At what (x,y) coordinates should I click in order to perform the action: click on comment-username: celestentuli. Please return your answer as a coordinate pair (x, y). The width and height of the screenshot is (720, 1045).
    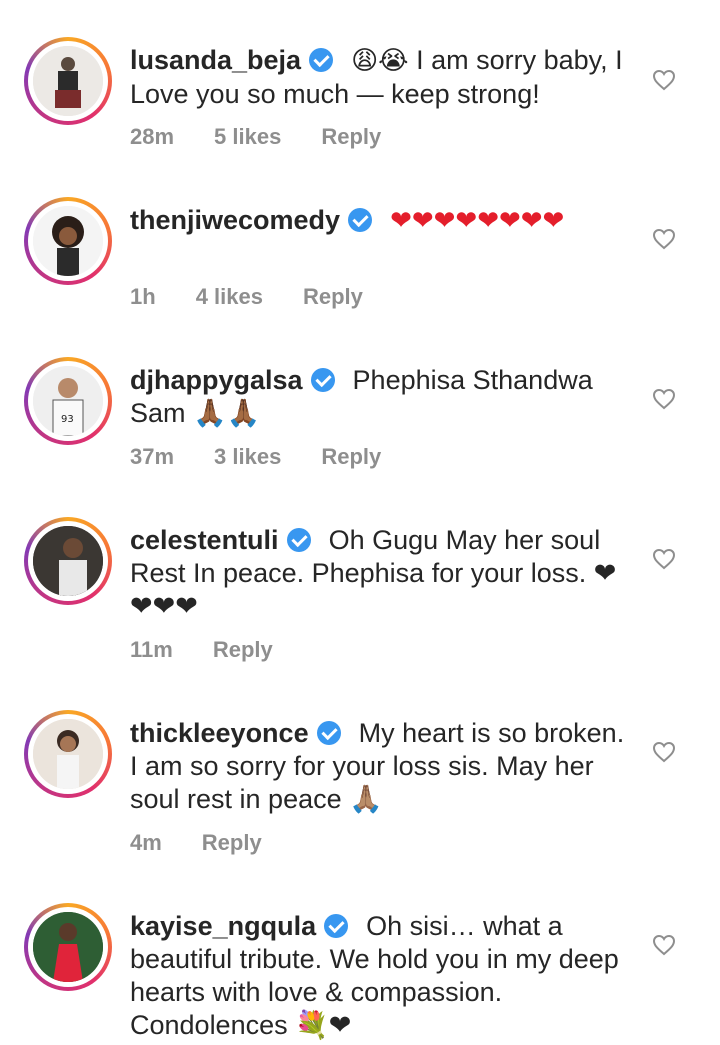
    Looking at the image, I should click on (204, 540).